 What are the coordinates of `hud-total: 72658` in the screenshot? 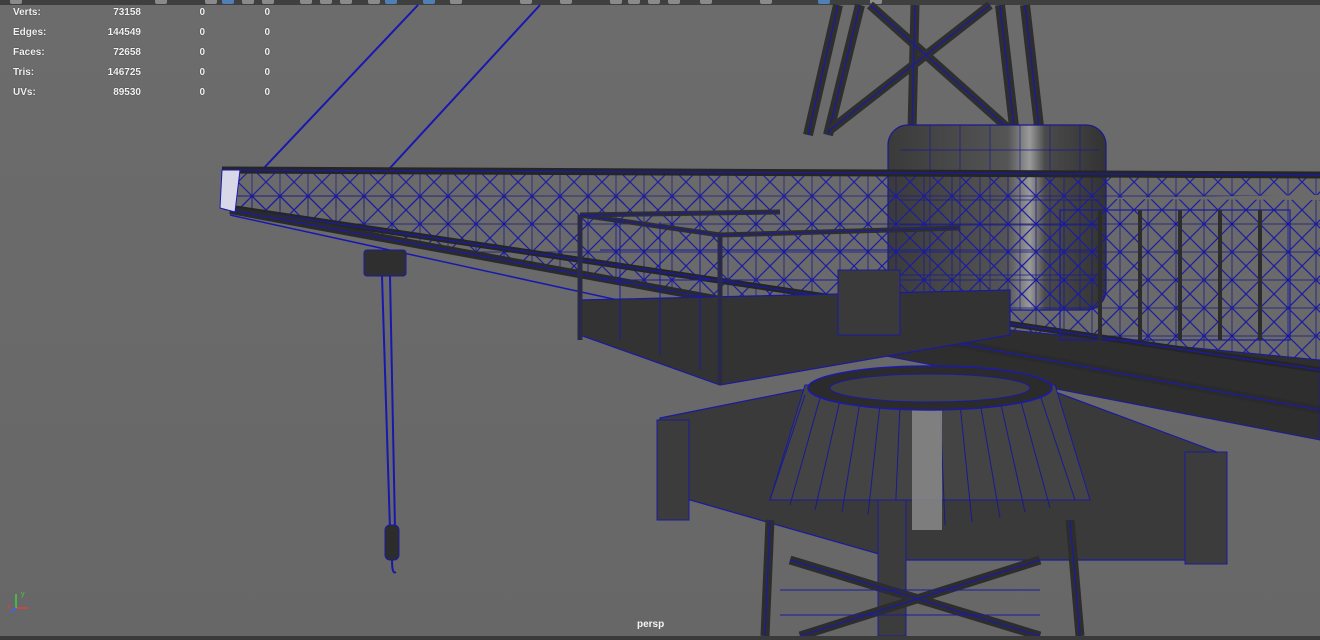 It's located at (127, 52).